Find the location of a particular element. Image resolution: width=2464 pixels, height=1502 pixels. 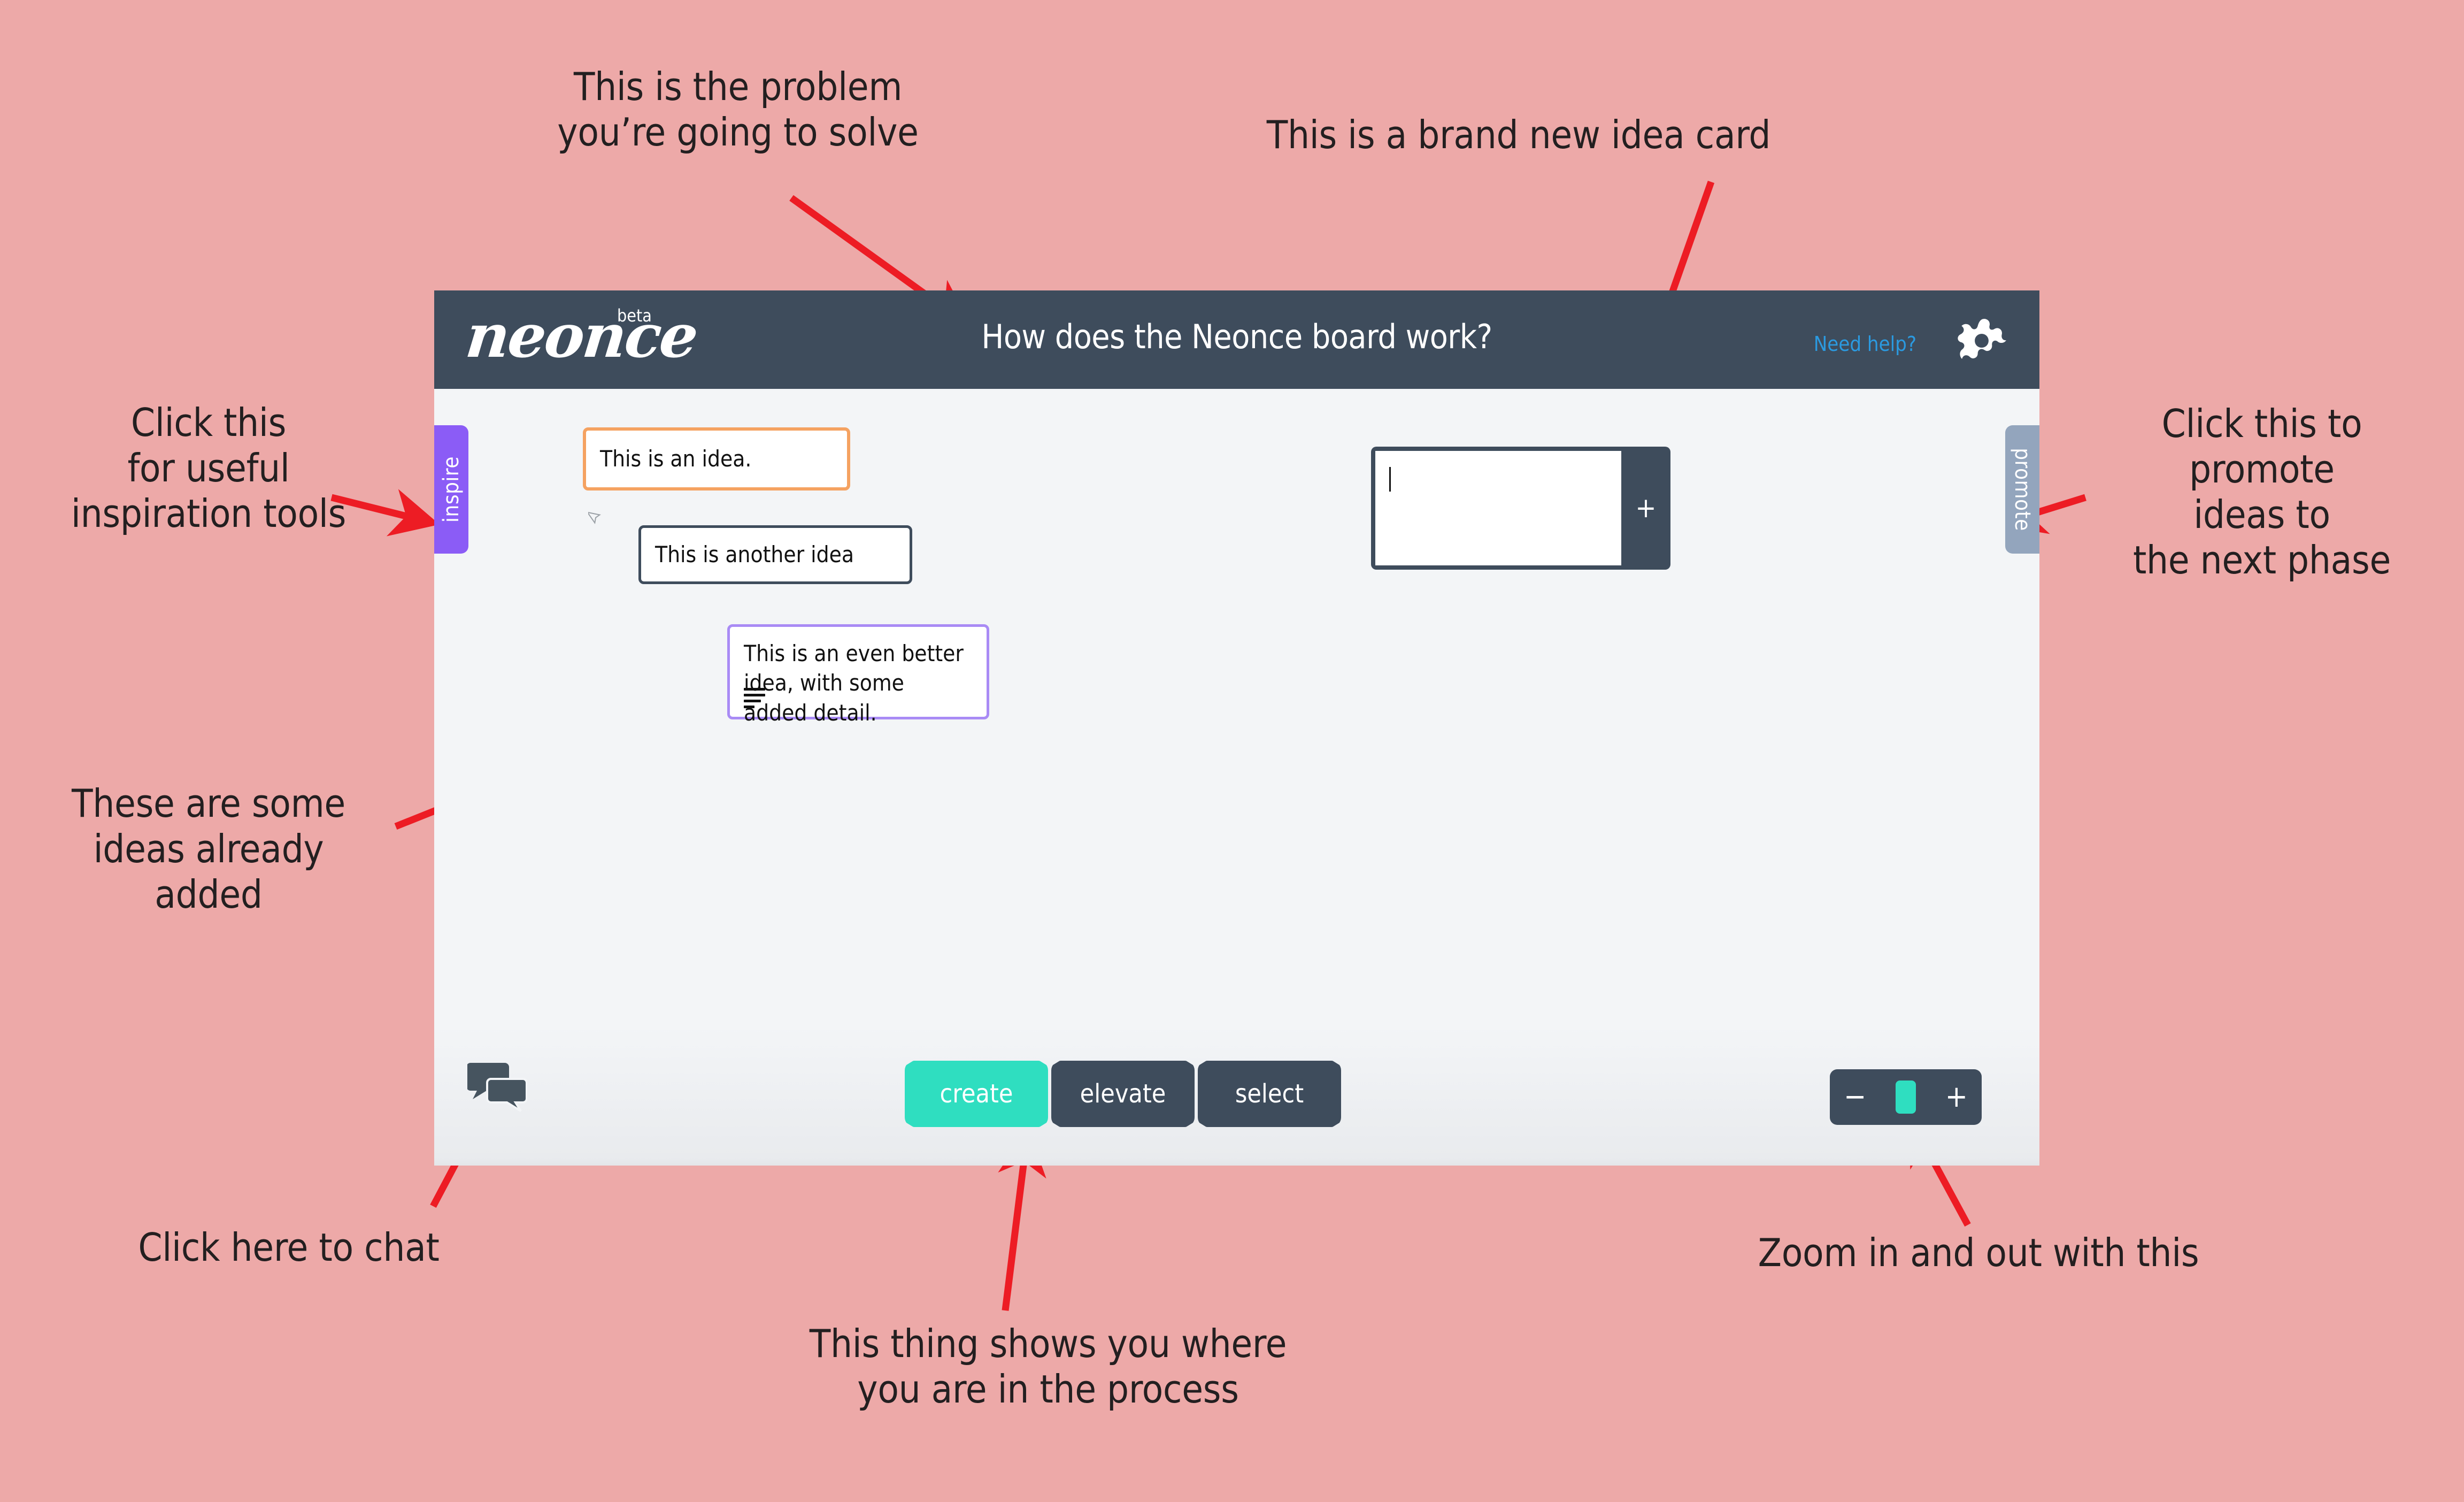

idea-card-text: This is another idea is located at coordinates (754, 554).